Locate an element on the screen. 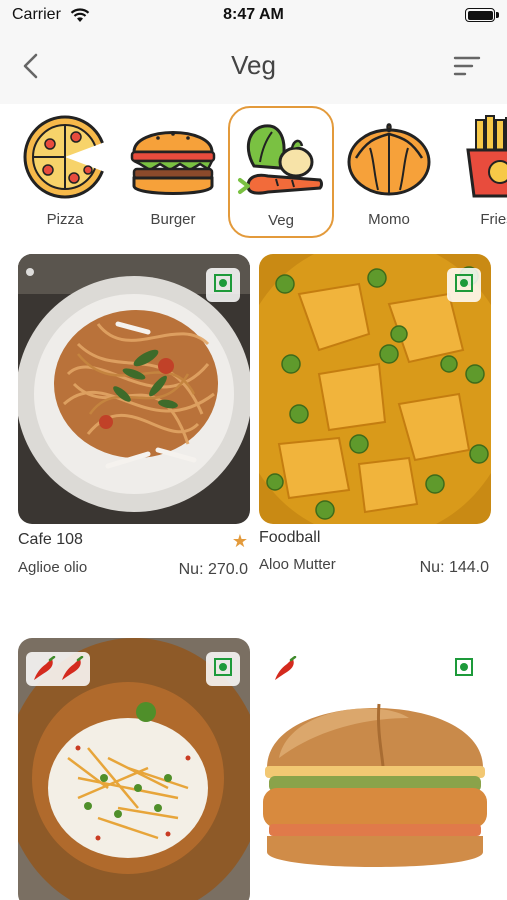 Image resolution: width=507 pixels, height=900 pixels. clock: 8:47 AM is located at coordinates (253, 14).